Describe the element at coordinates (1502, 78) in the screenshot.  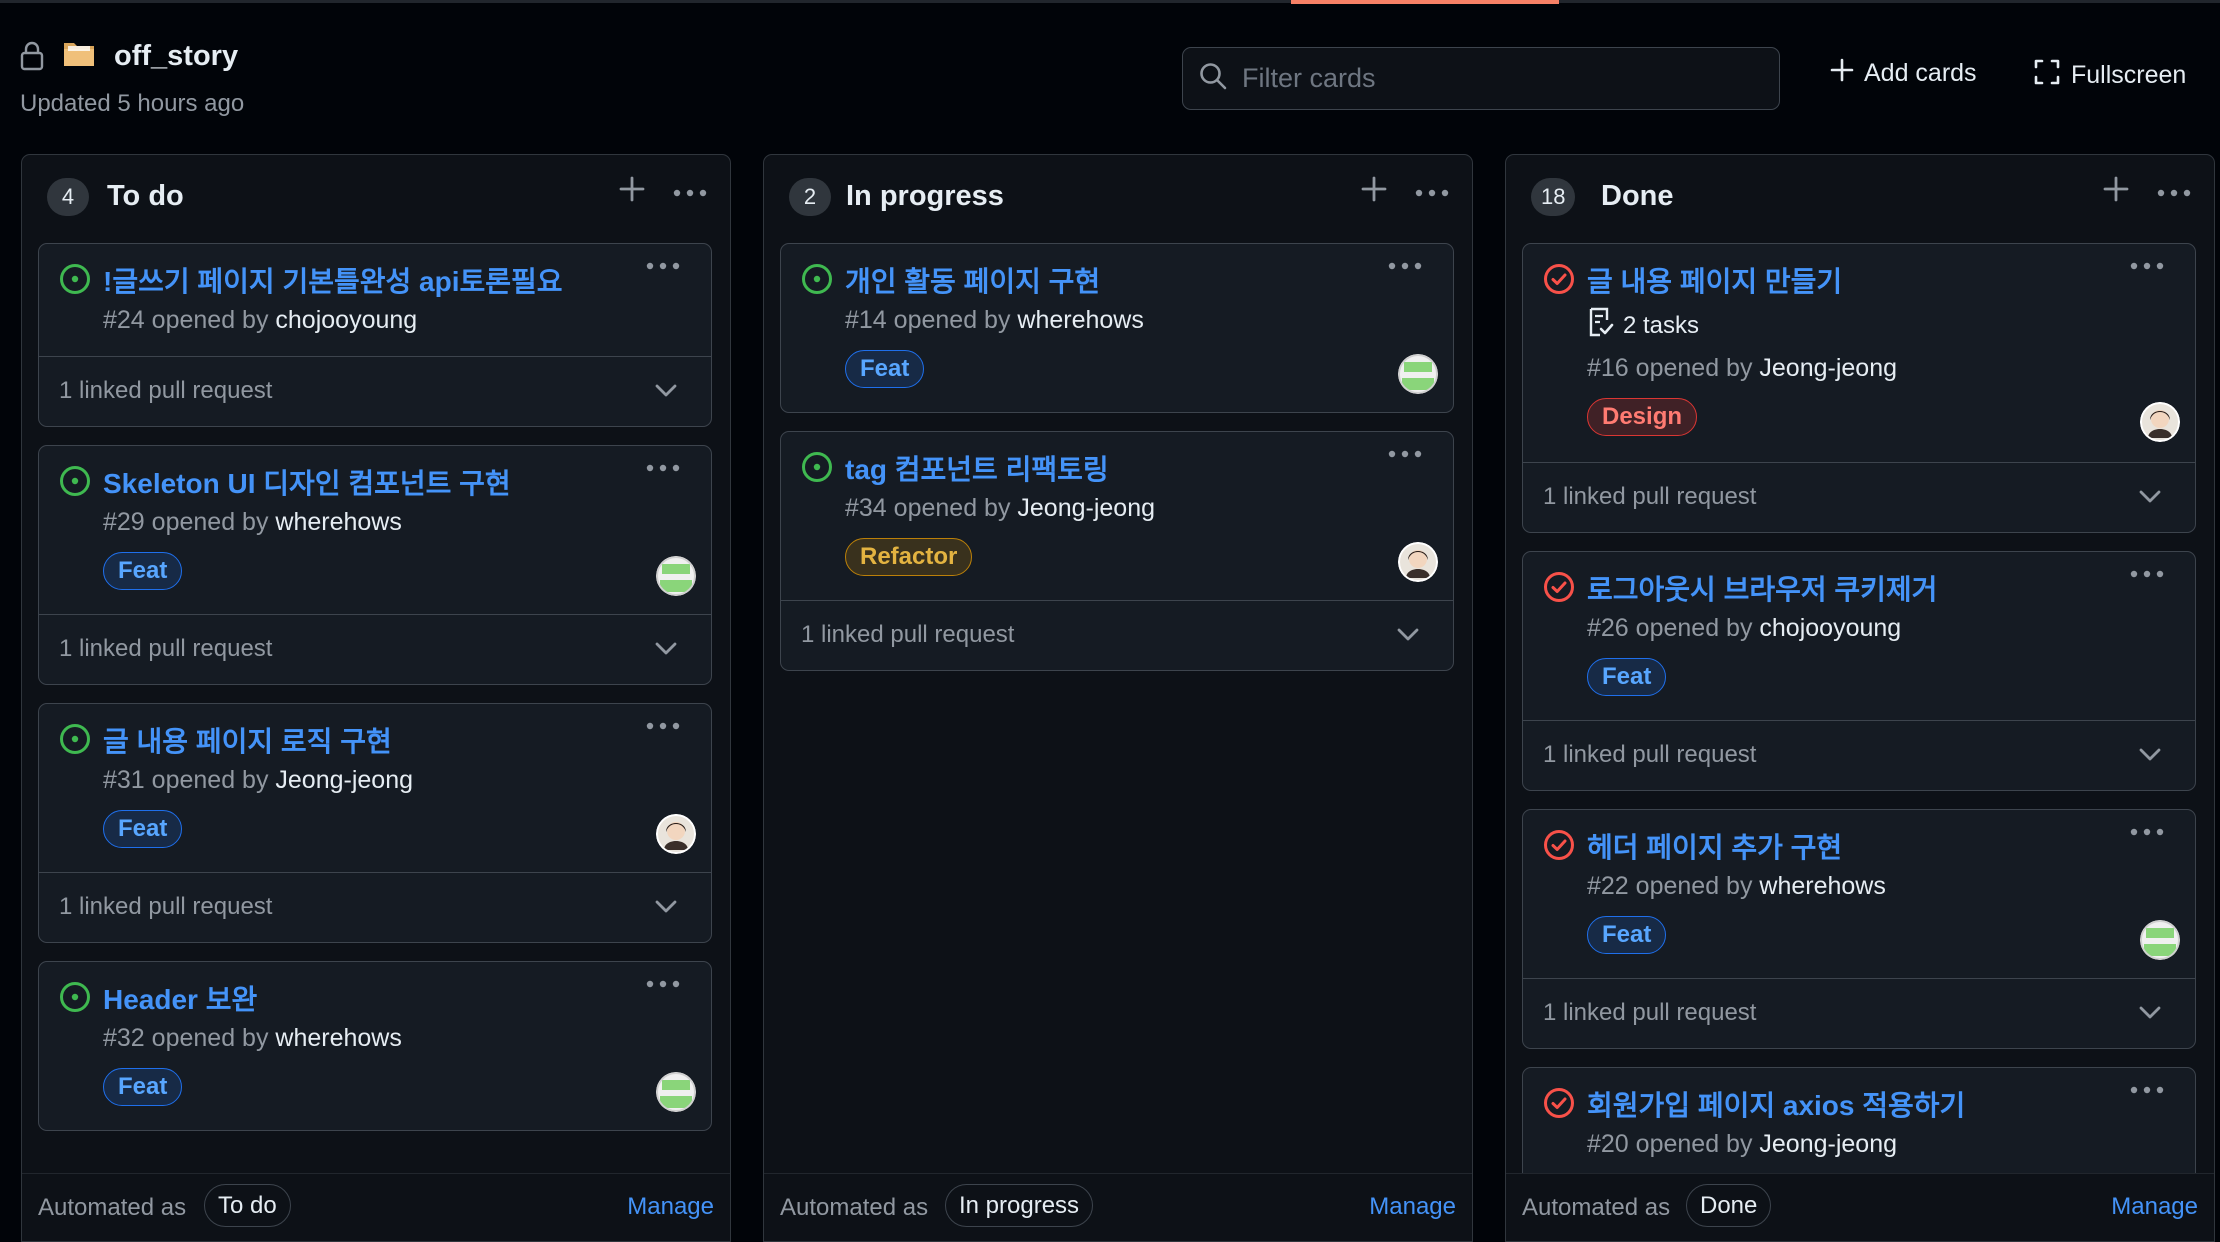
I see `filter-cards-input` at that location.